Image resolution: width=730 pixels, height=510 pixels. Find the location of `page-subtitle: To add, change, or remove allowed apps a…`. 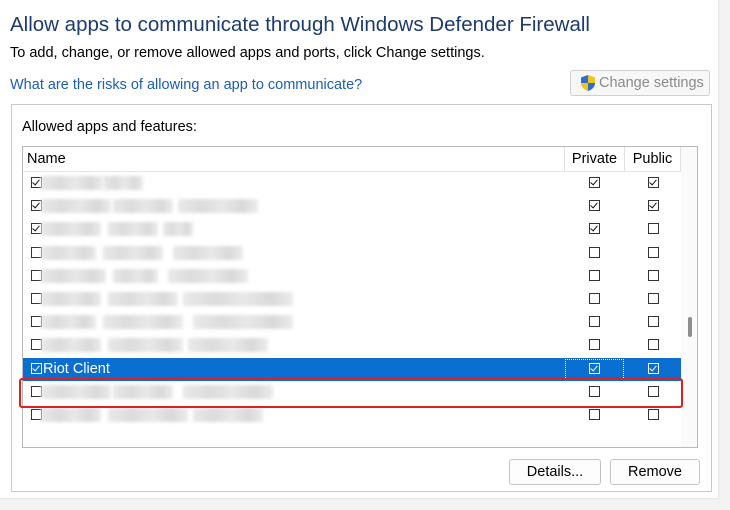

page-subtitle: To add, change, or remove allowed apps a… is located at coordinates (247, 53).